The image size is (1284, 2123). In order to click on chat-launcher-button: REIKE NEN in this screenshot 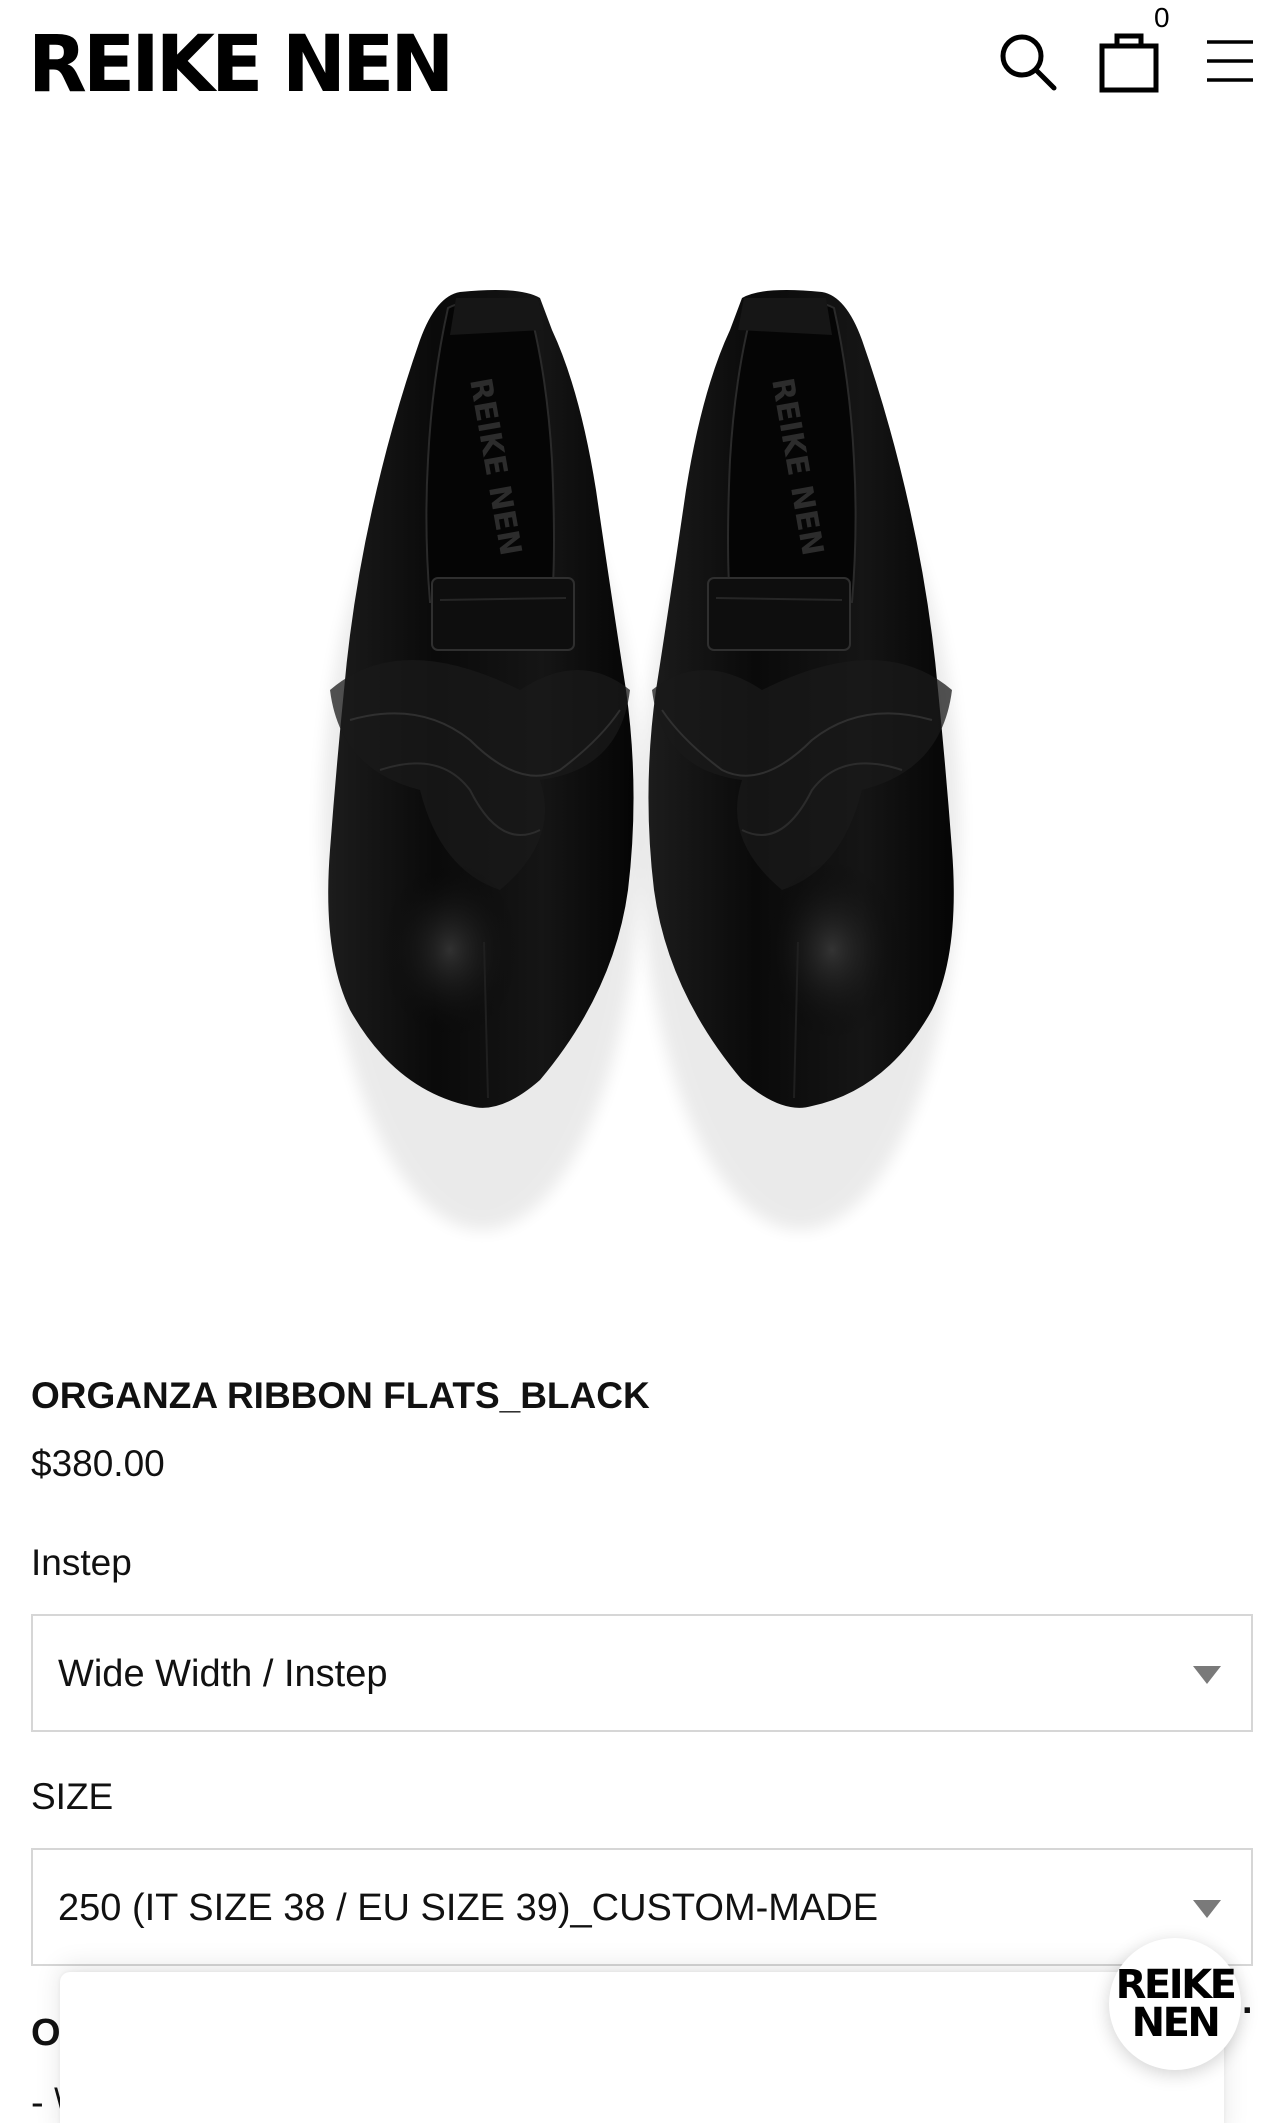, I will do `click(1175, 2004)`.